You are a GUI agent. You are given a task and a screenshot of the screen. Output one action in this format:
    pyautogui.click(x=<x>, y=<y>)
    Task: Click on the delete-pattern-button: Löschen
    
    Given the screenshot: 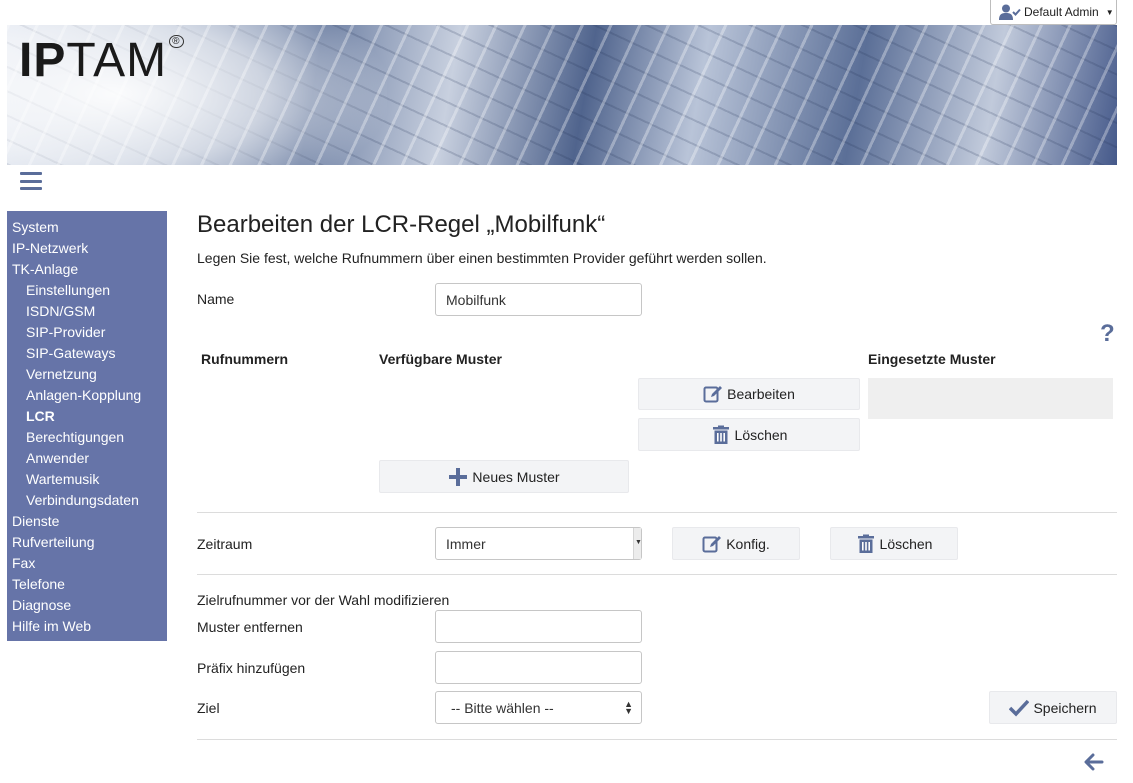 What is the action you would take?
    pyautogui.click(x=749, y=434)
    